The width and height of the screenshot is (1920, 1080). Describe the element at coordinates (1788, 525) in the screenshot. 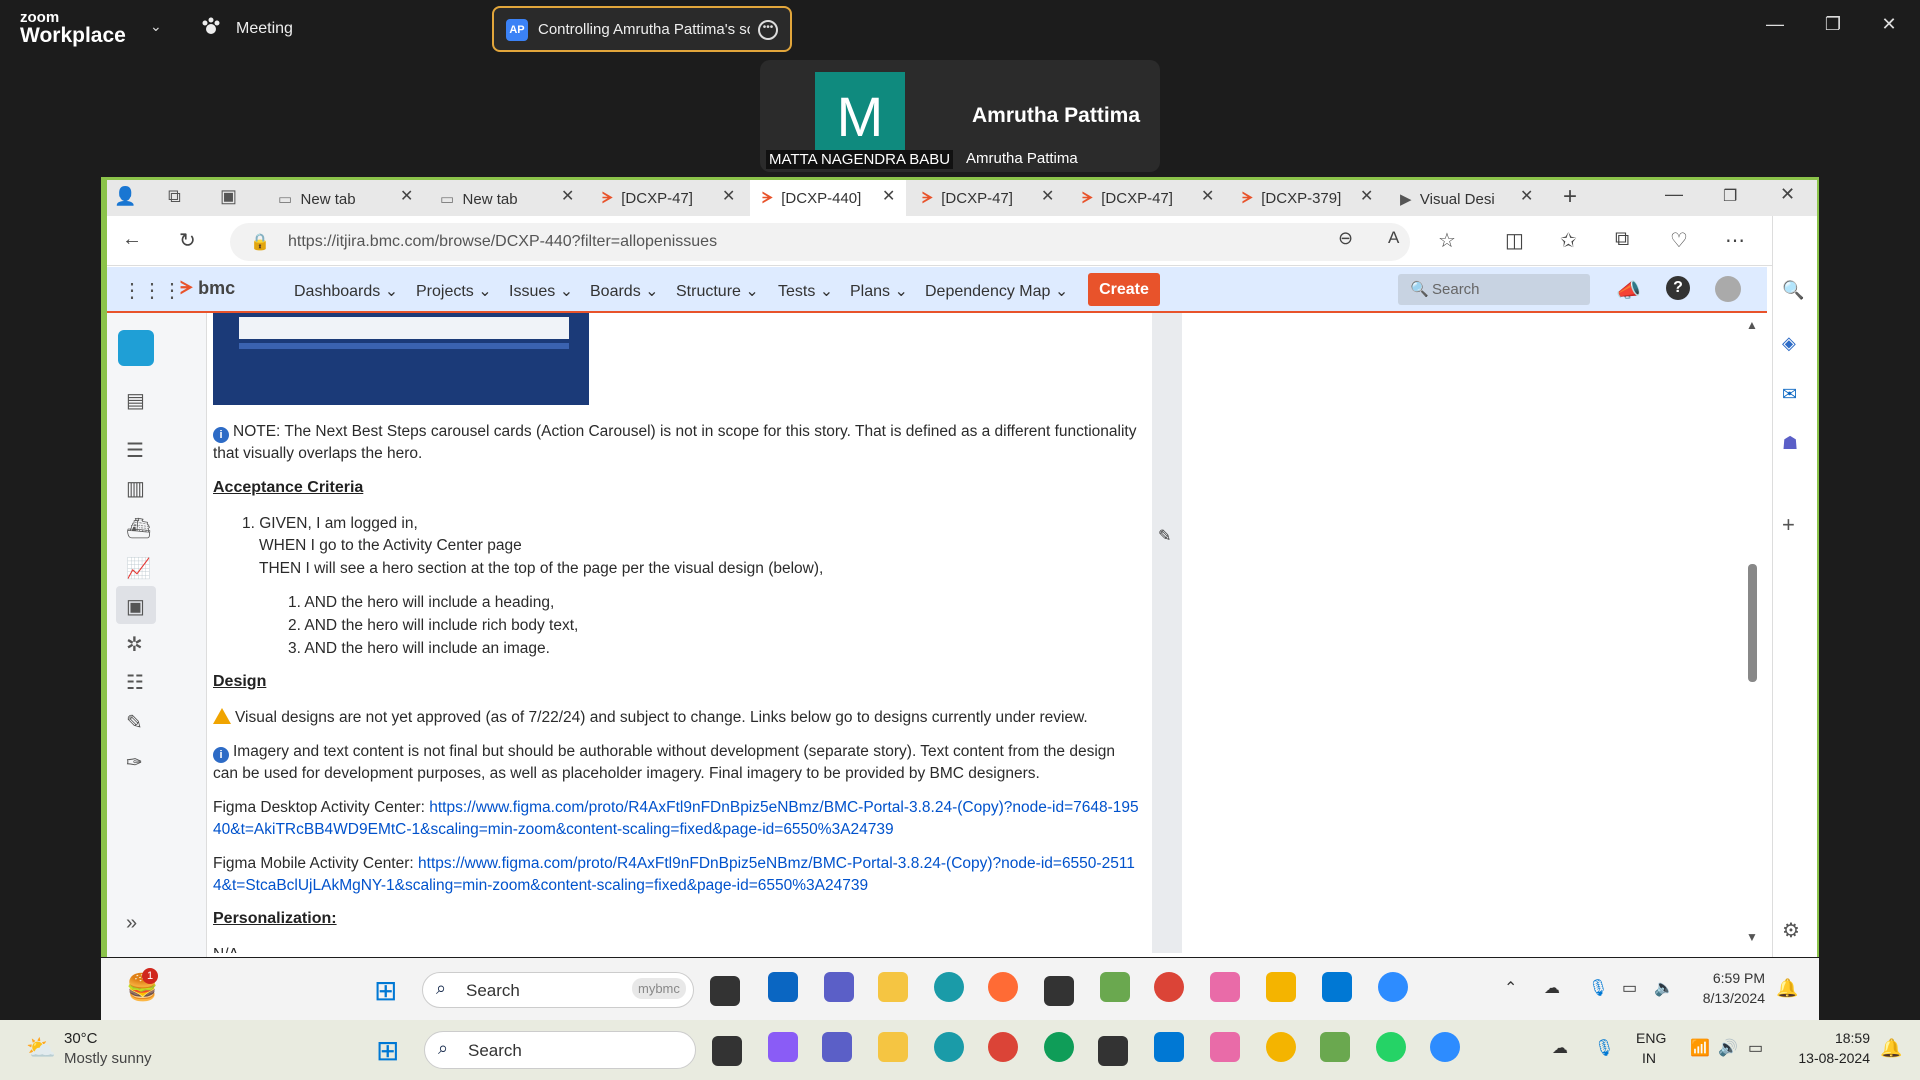

I see `add-icon: +` at that location.